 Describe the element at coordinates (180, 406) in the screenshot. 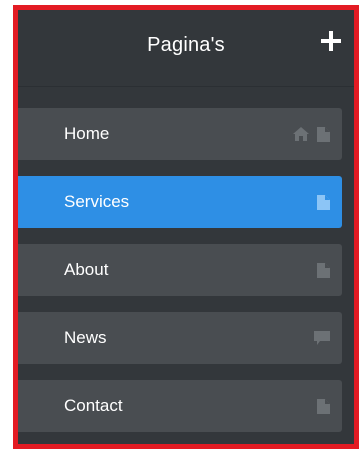

I see `page-item-contact: Contact` at that location.